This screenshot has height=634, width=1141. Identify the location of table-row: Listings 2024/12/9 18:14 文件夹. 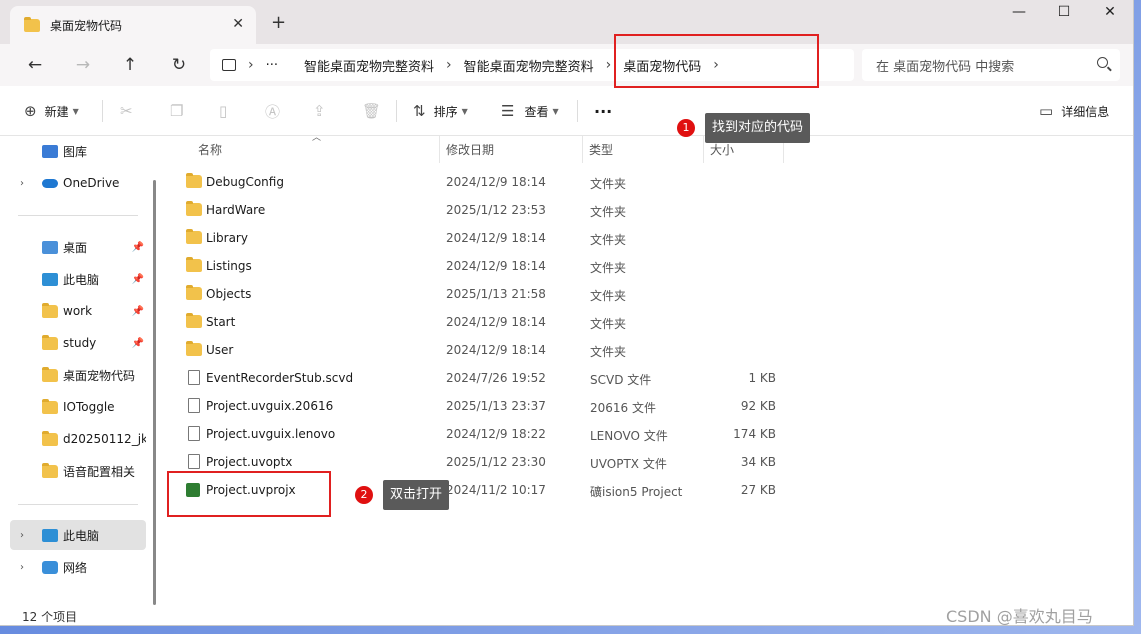
(482, 266).